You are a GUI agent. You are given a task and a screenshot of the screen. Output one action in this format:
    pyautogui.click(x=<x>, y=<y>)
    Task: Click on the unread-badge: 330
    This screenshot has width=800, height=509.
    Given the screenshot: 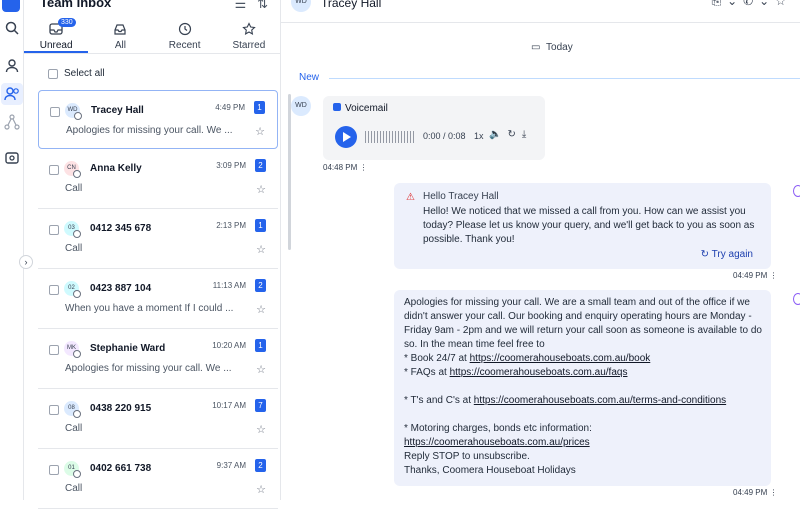 What is the action you would take?
    pyautogui.click(x=67, y=22)
    